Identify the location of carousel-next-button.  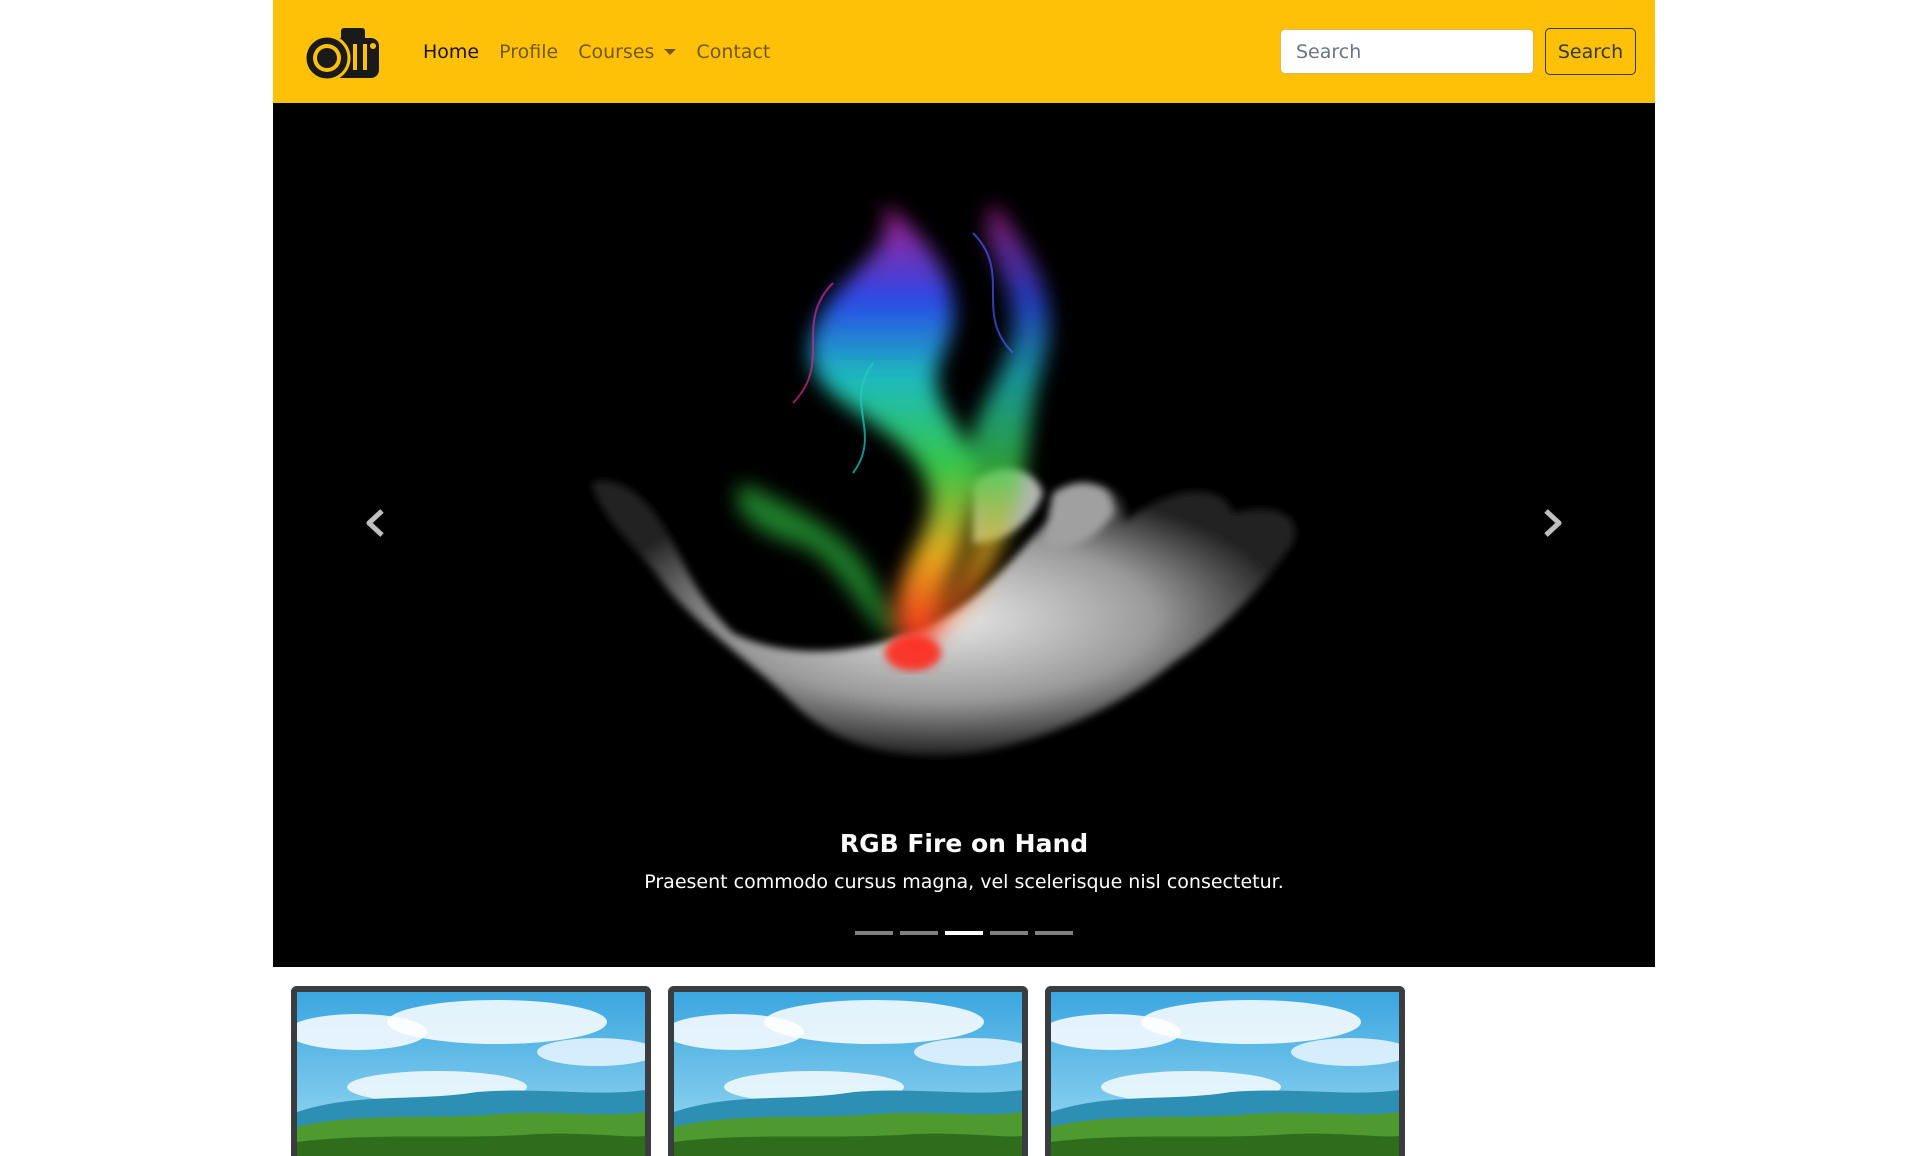
(1551, 523).